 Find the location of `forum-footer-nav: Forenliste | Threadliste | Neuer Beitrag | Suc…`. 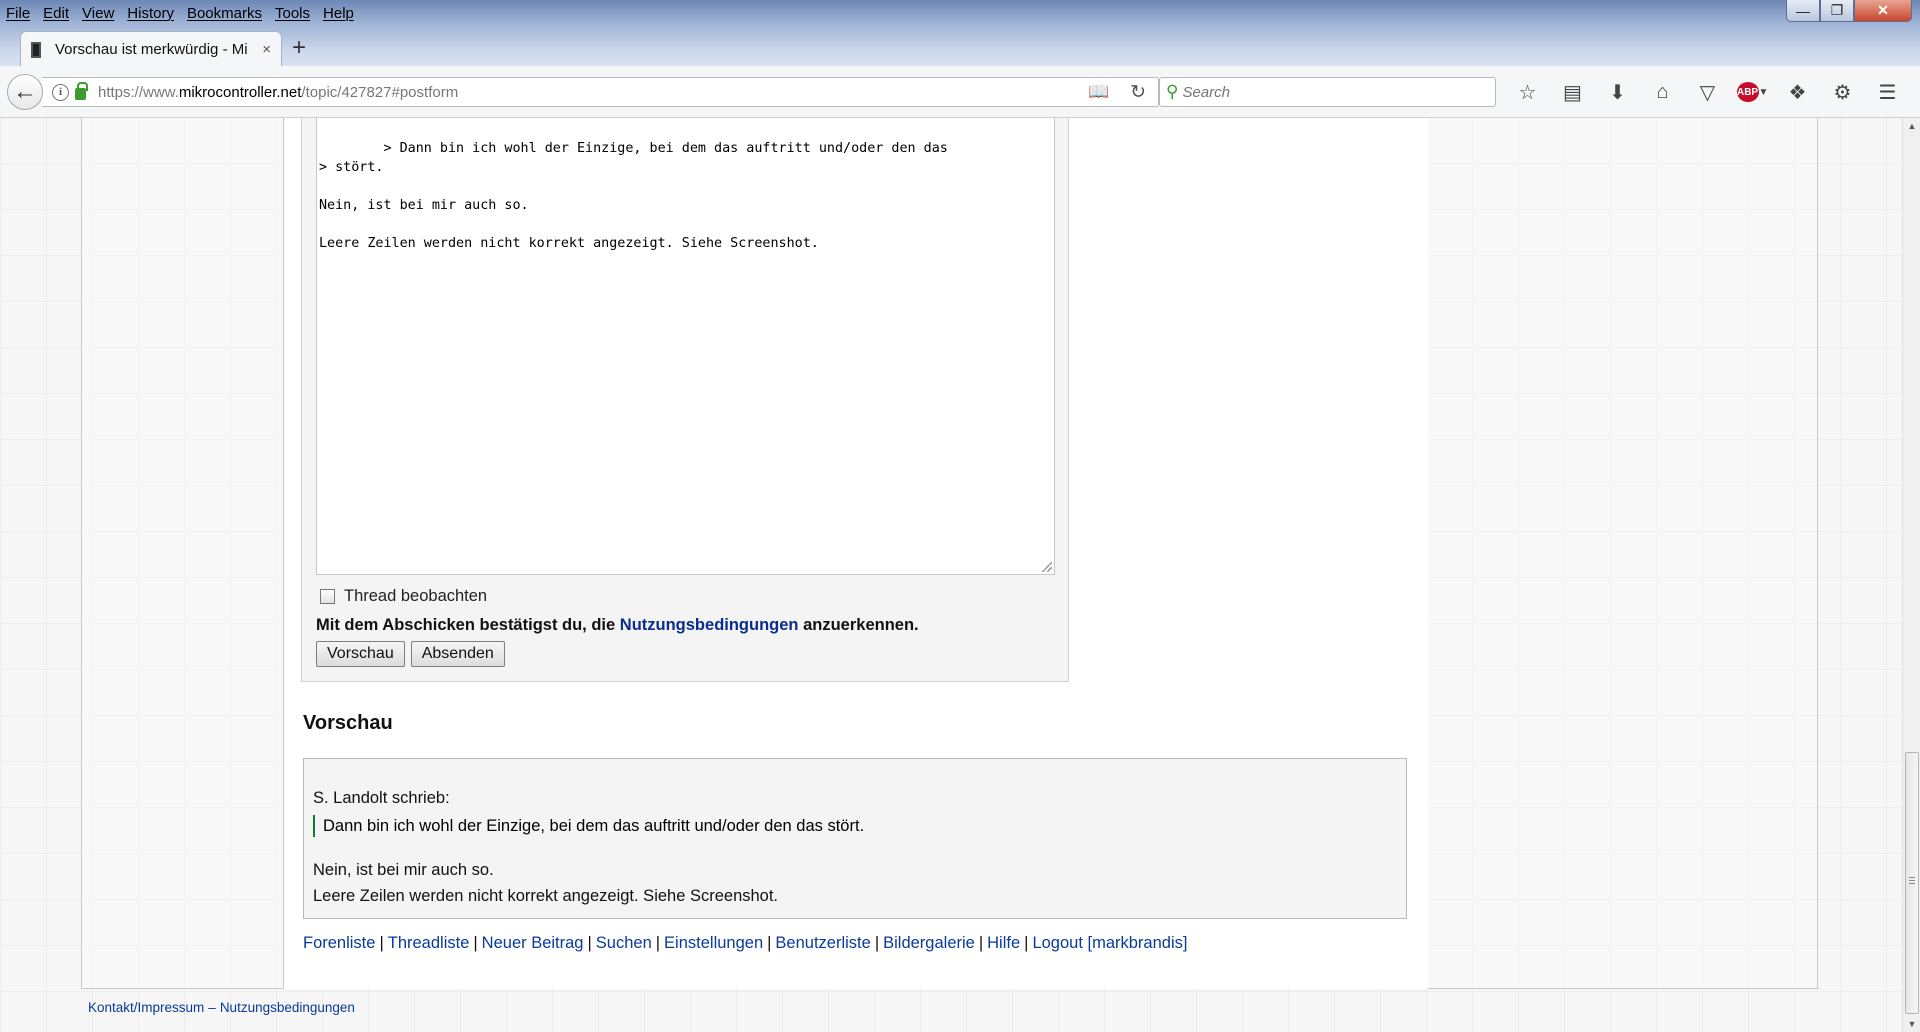

forum-footer-nav: Forenliste | Threadliste | Neuer Beitrag | Suc… is located at coordinates (745, 943).